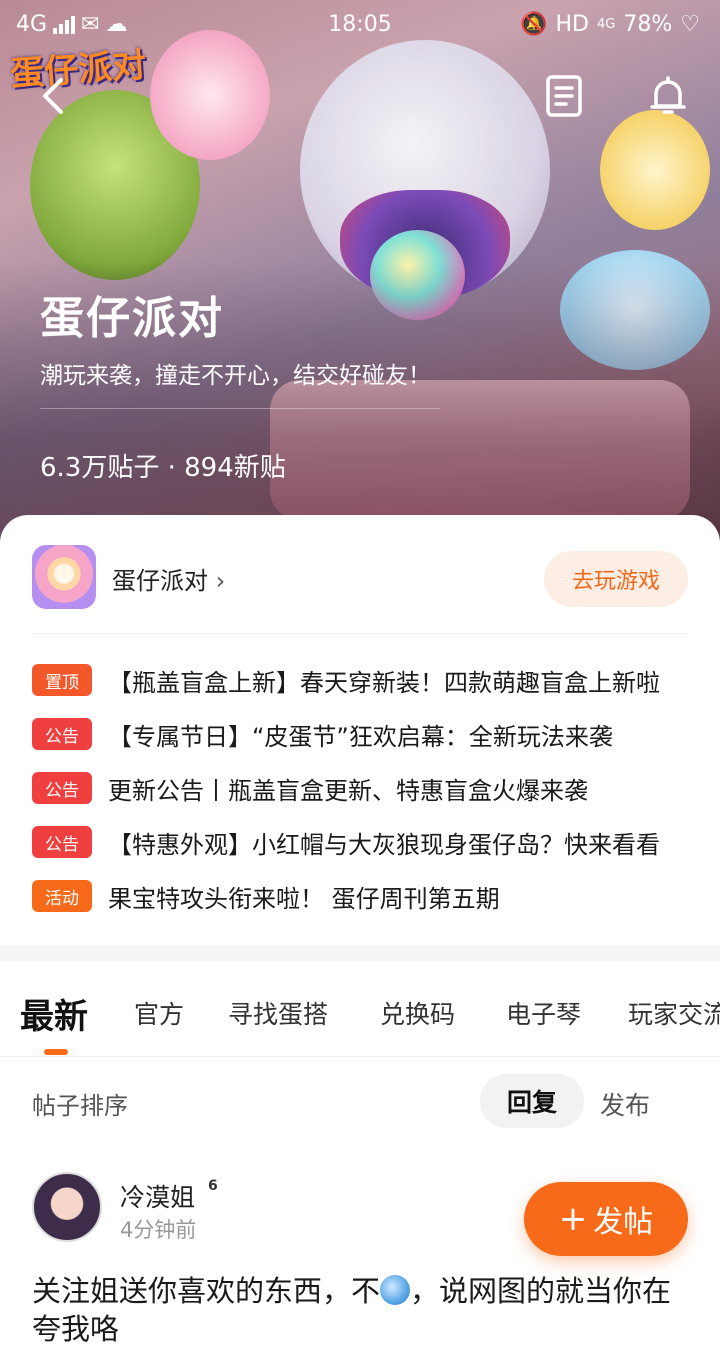  I want to click on bell-icon, so click(668, 95).